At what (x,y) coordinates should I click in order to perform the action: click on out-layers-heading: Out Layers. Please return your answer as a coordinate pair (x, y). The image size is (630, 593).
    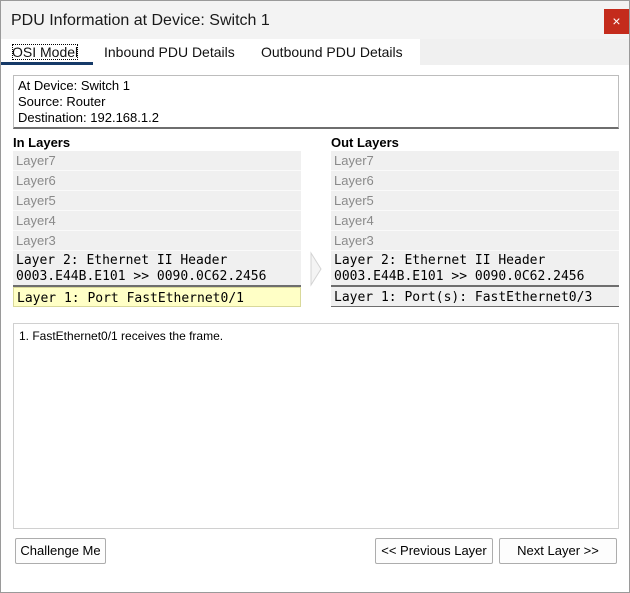
    Looking at the image, I should click on (365, 142).